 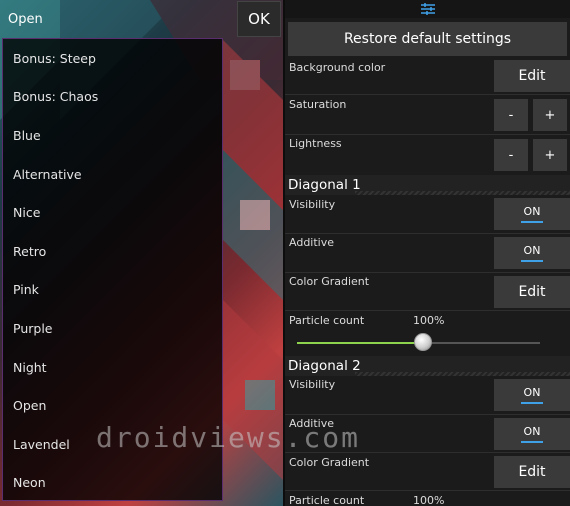 I want to click on list-item: Night, so click(x=112, y=367).